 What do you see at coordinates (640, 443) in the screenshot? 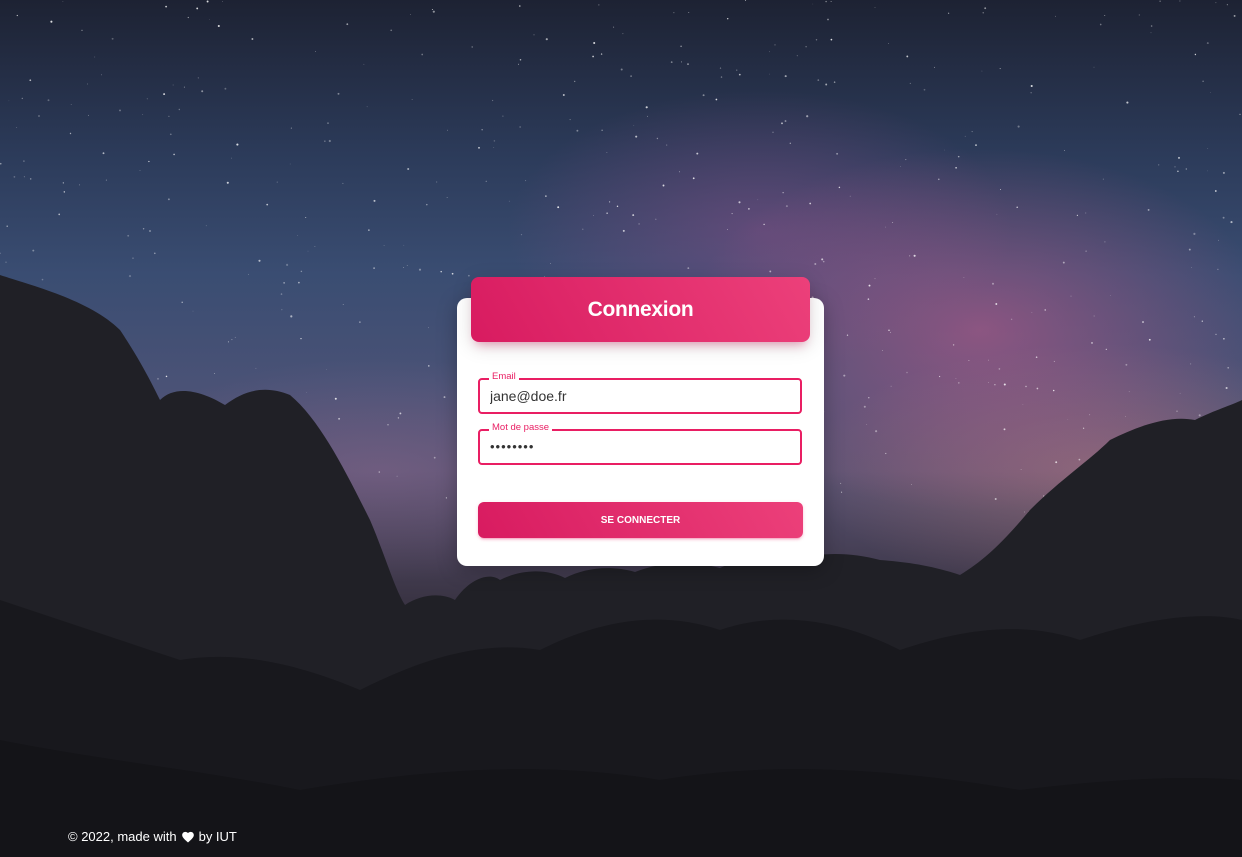
I see `password-field: Mot de passe ••••••••` at bounding box center [640, 443].